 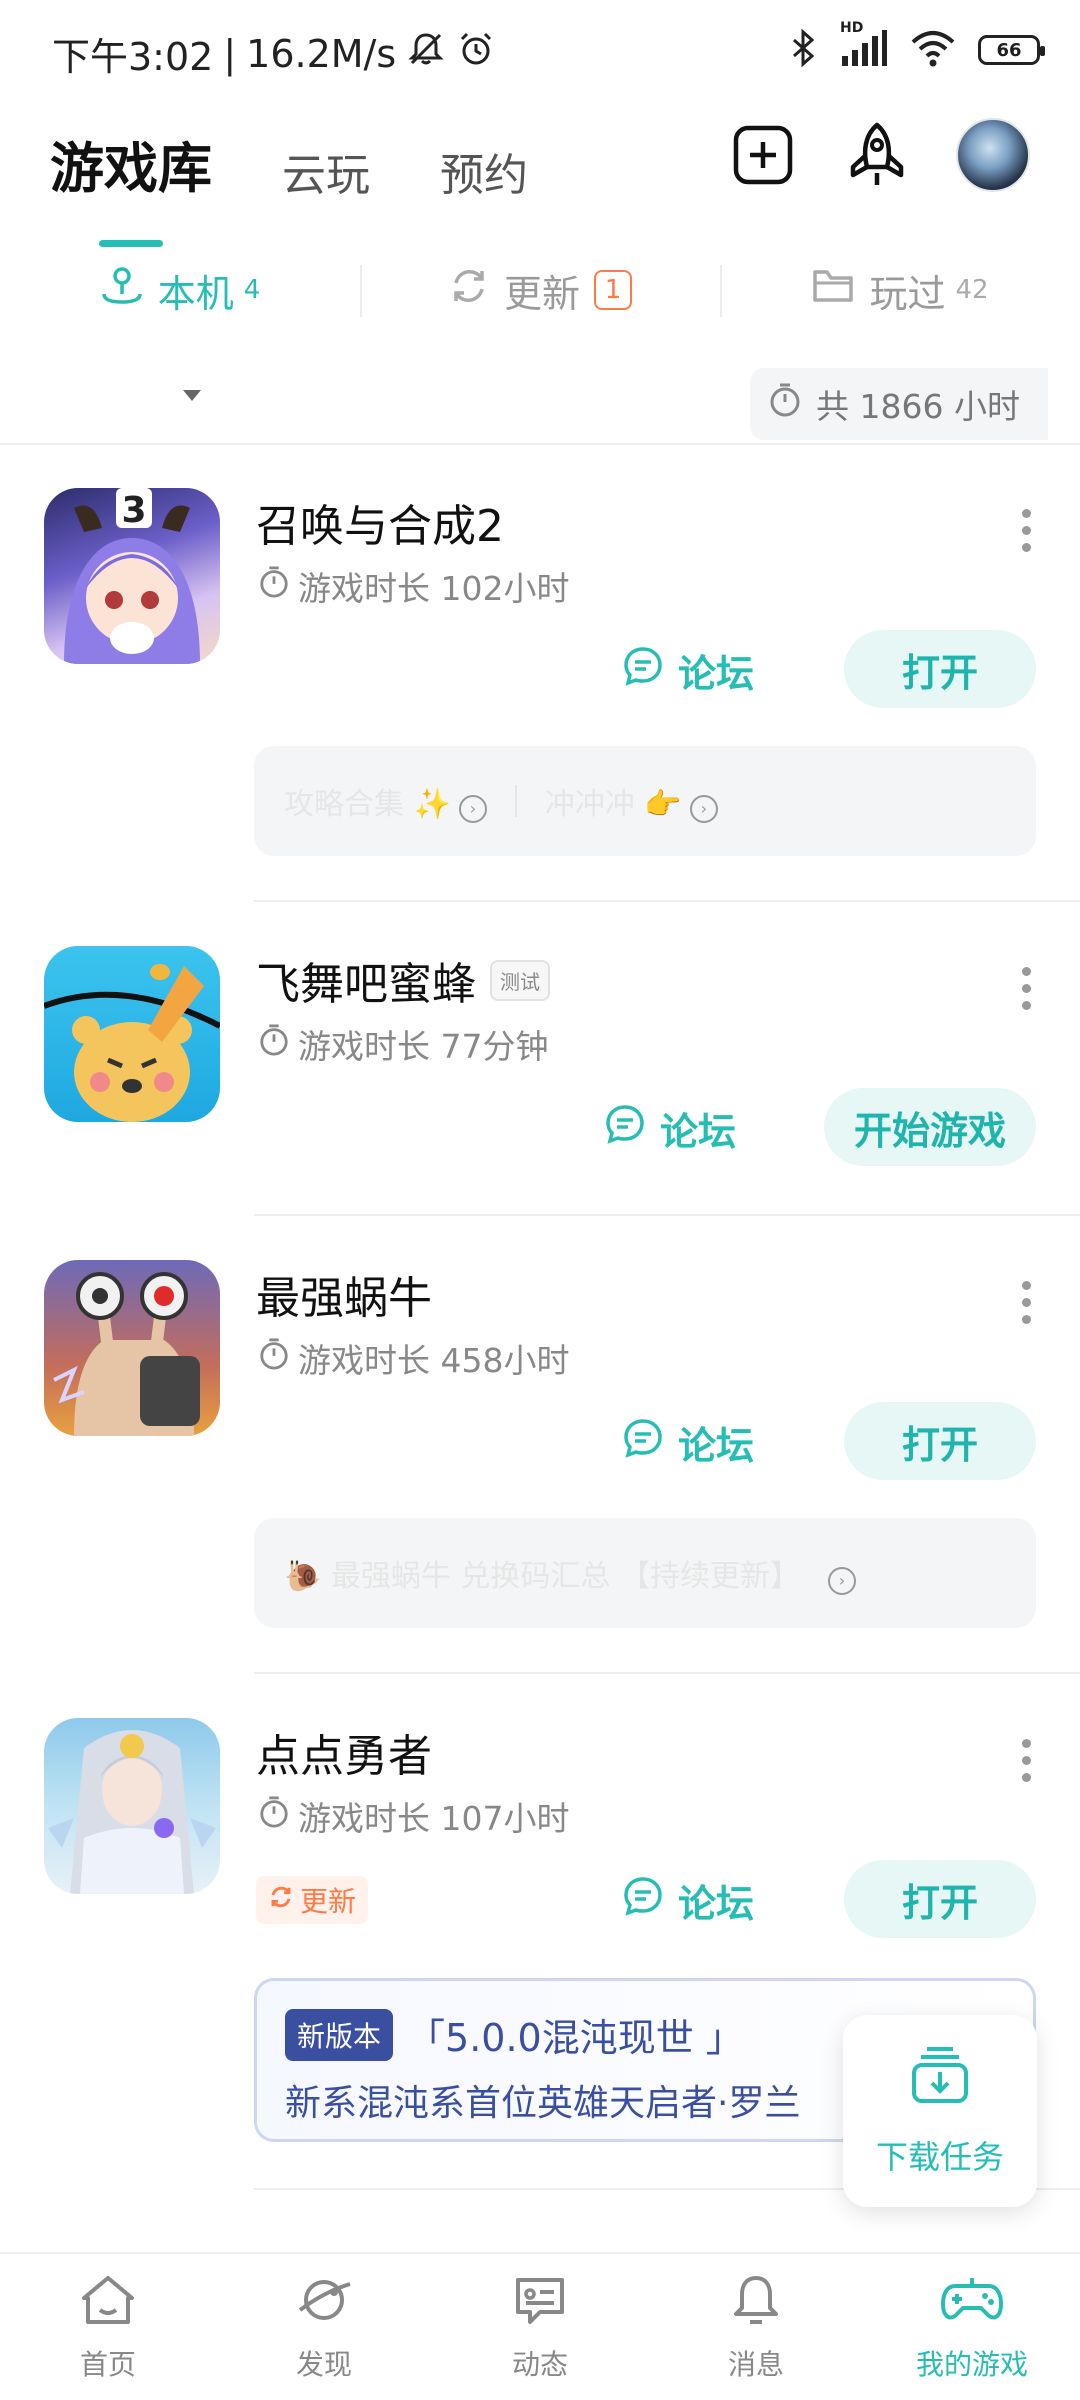 I want to click on mute-icon, so click(x=426, y=53).